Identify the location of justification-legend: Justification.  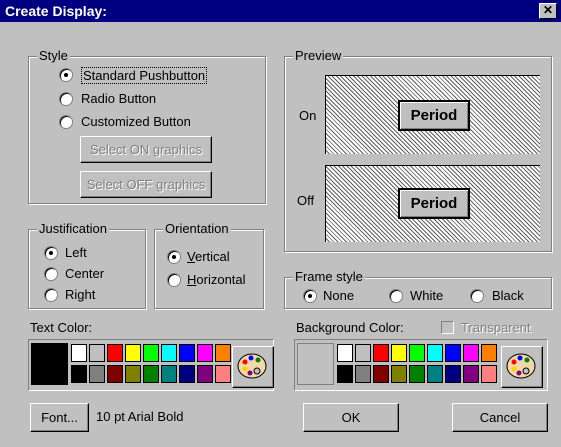
(73, 228).